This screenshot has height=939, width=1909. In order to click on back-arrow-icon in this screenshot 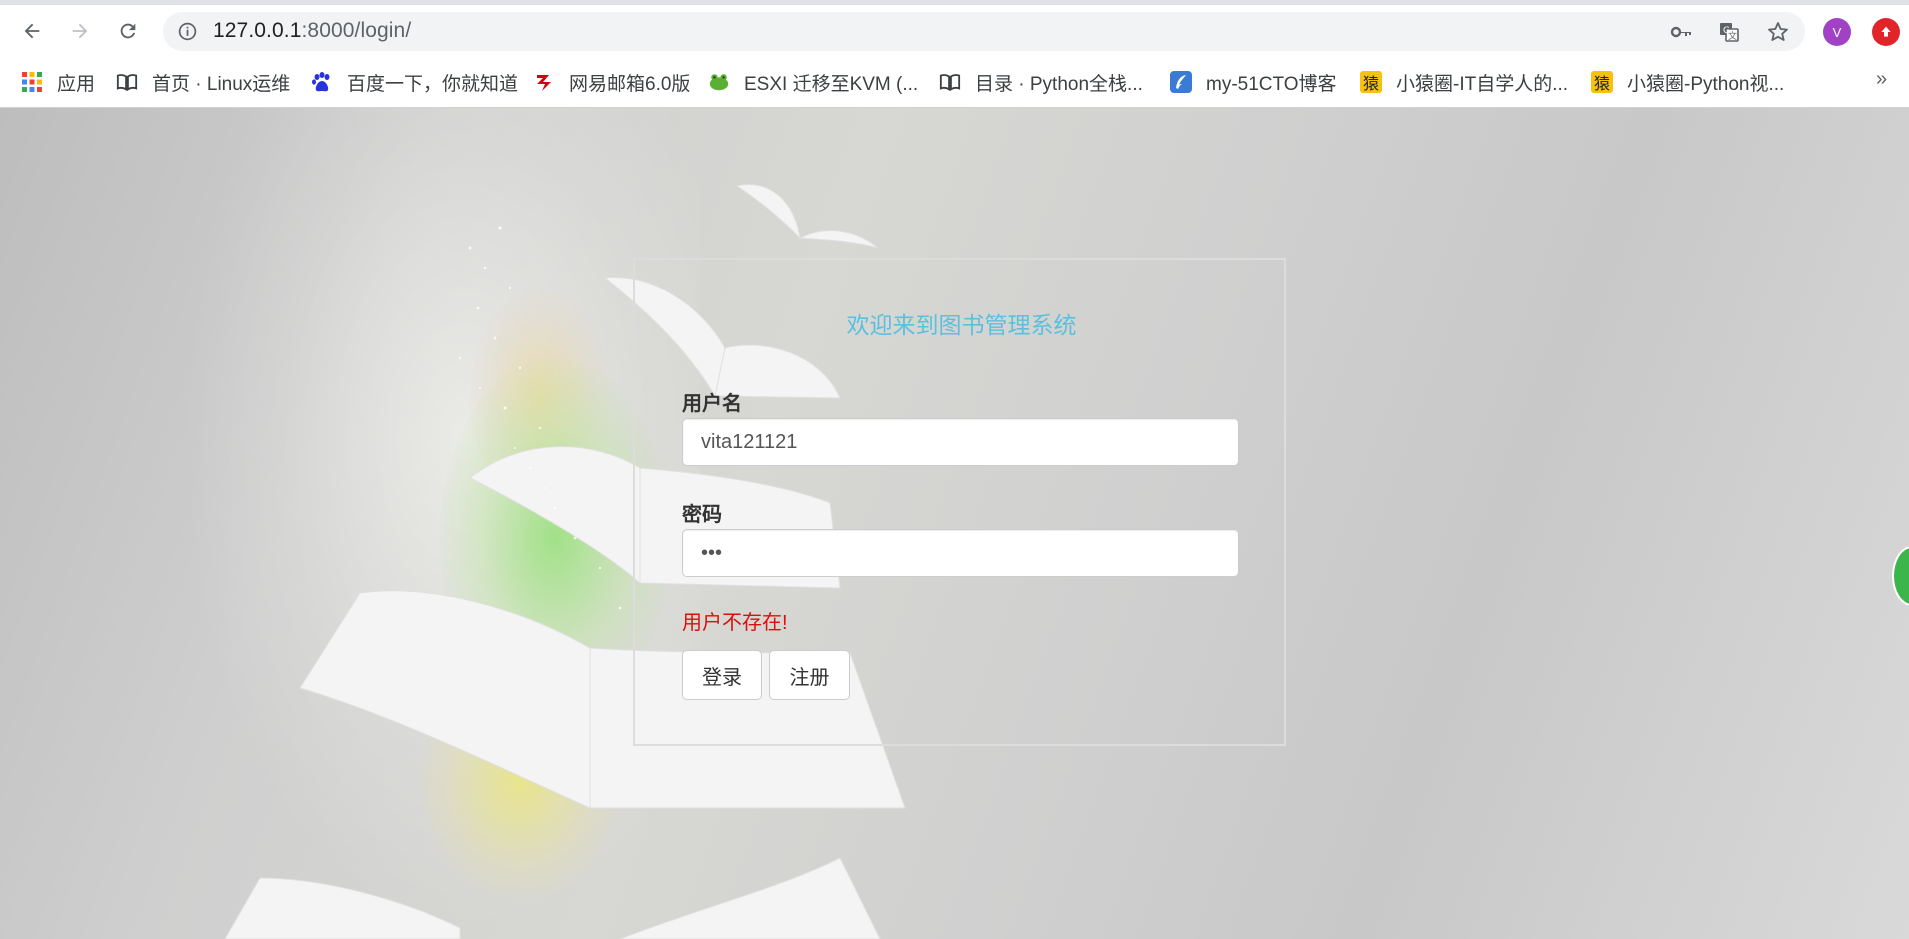, I will do `click(32, 31)`.